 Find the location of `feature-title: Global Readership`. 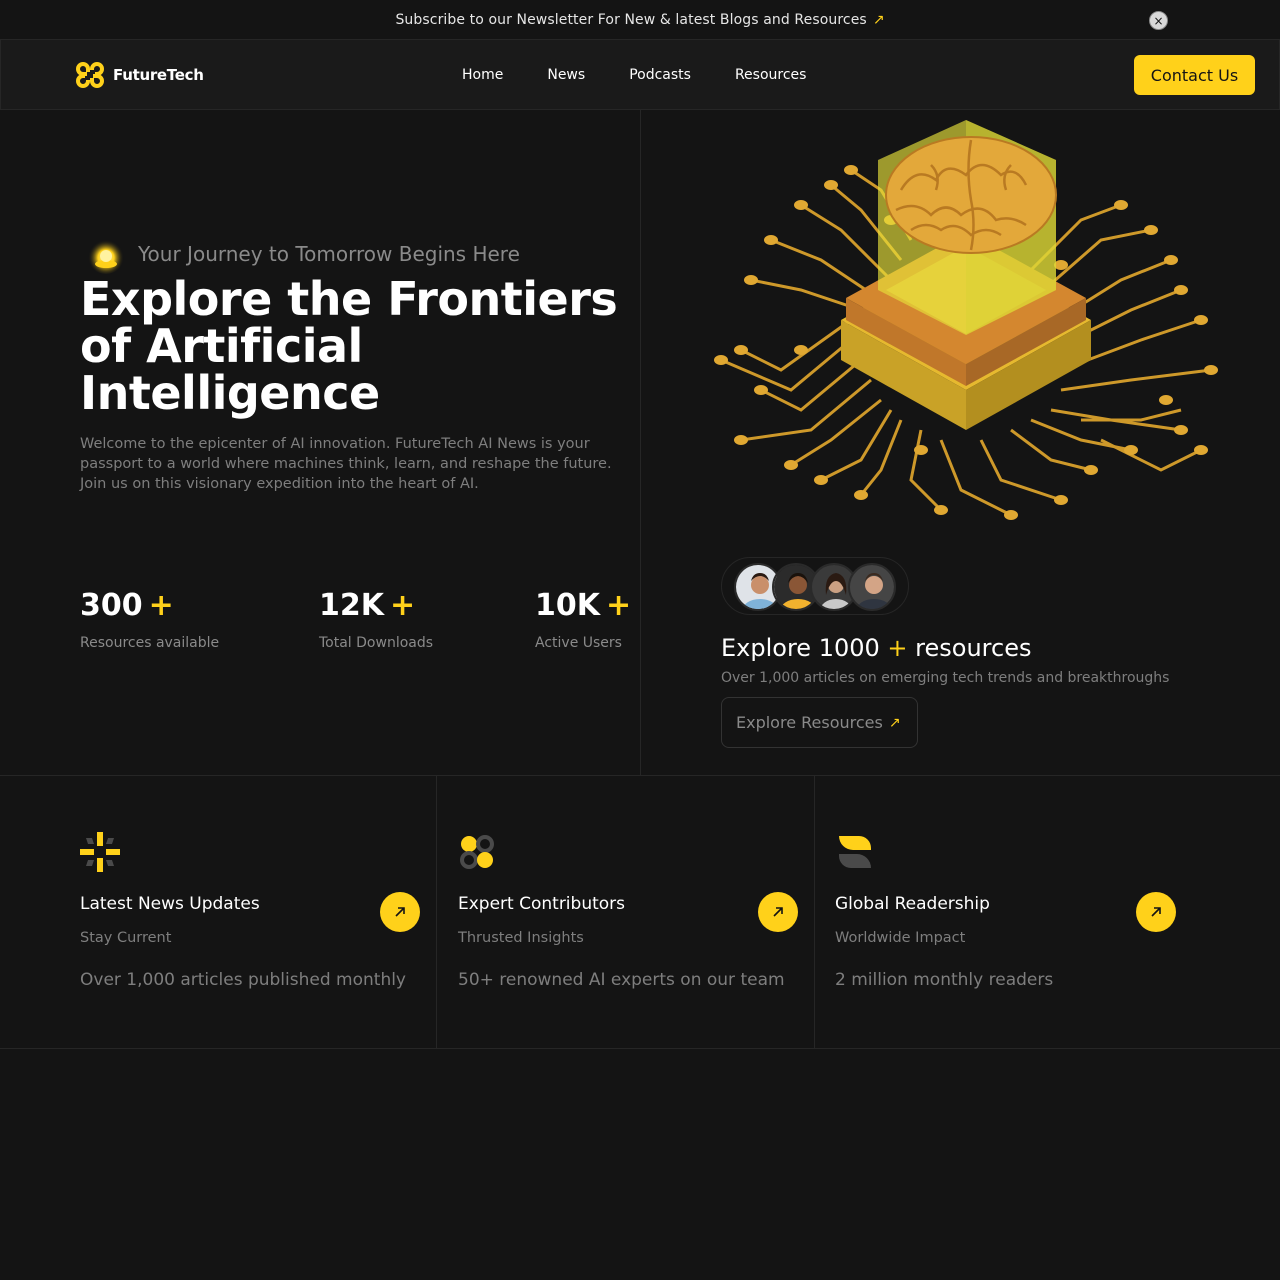

feature-title: Global Readership is located at coordinates (912, 904).